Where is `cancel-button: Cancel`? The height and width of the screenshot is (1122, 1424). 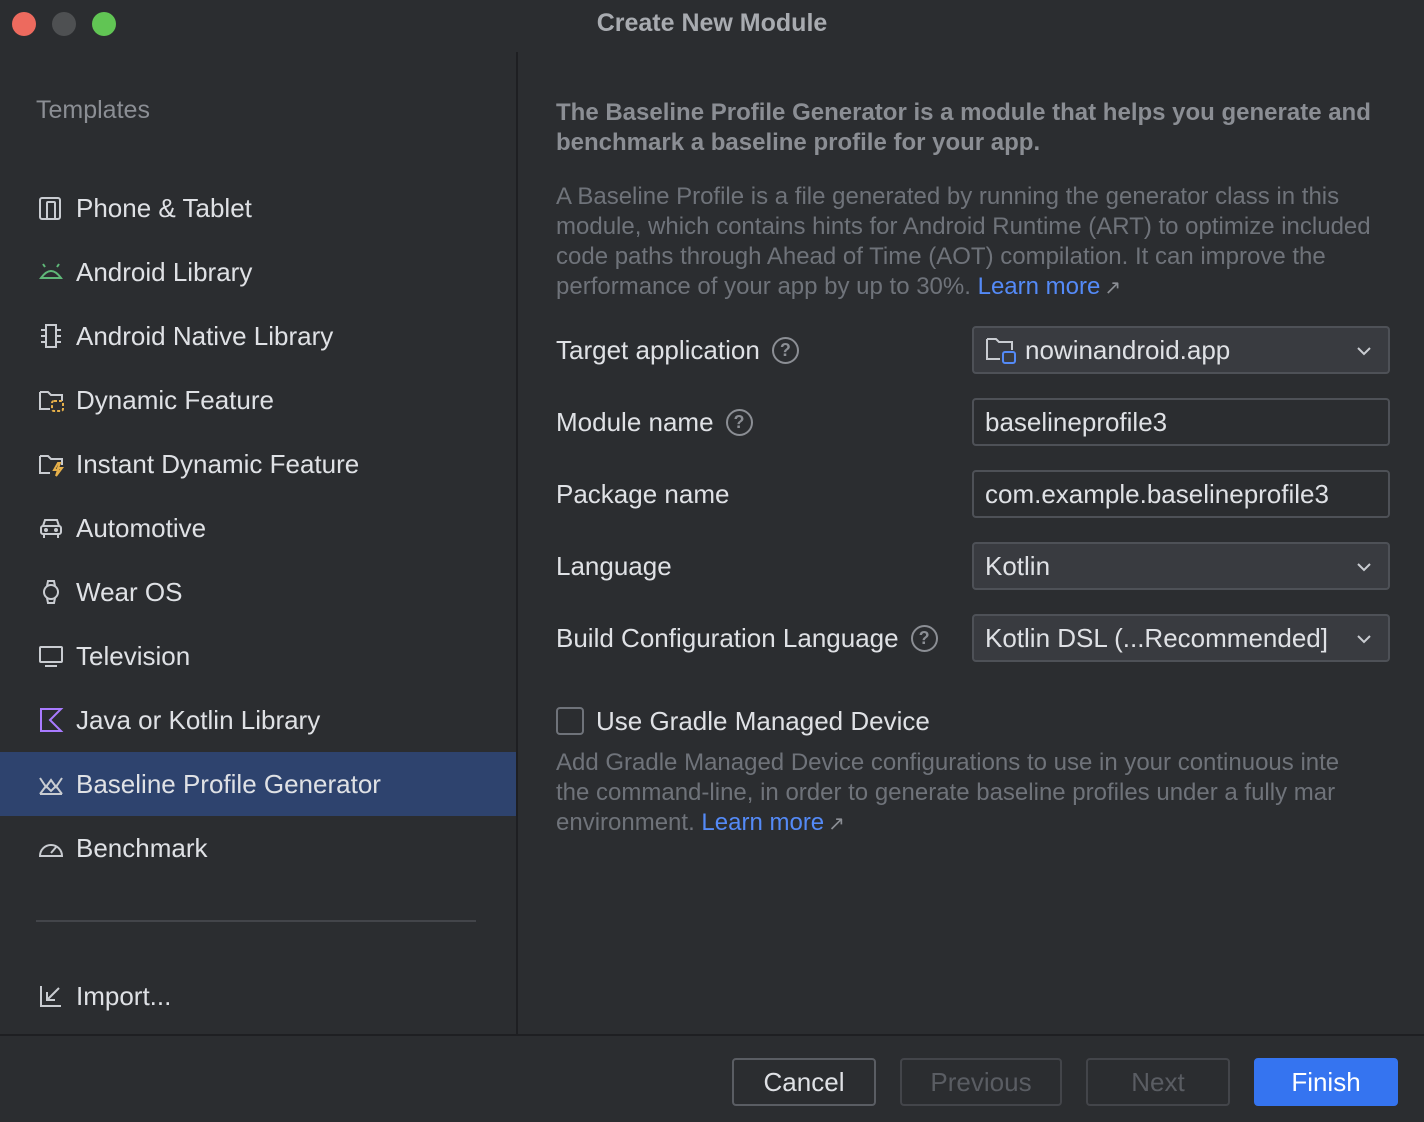
cancel-button: Cancel is located at coordinates (804, 1082).